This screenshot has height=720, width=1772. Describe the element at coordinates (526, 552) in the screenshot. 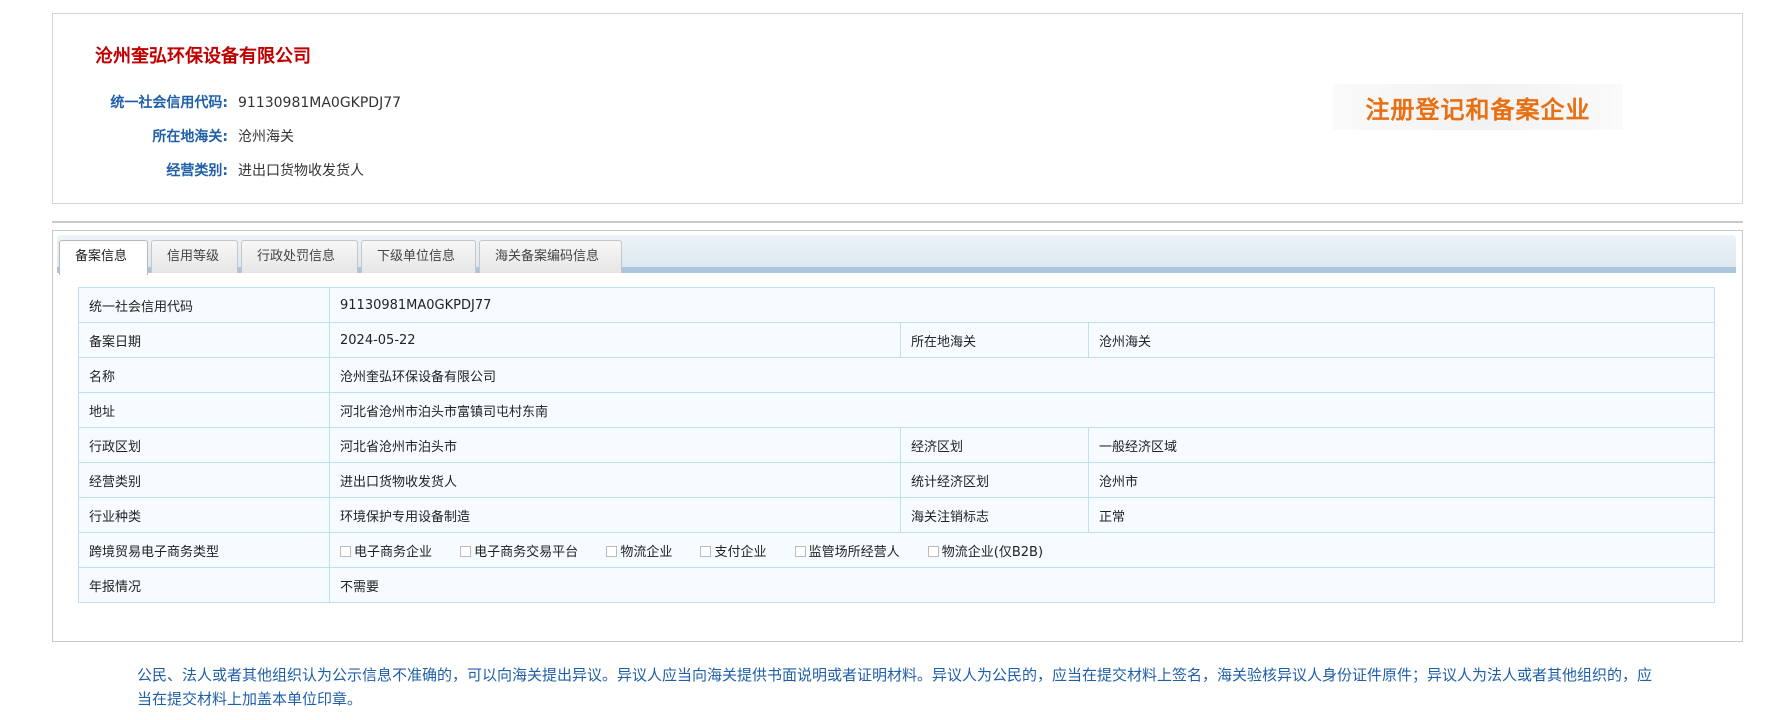

I see `checkbox-label: 电子商务交易平台` at that location.